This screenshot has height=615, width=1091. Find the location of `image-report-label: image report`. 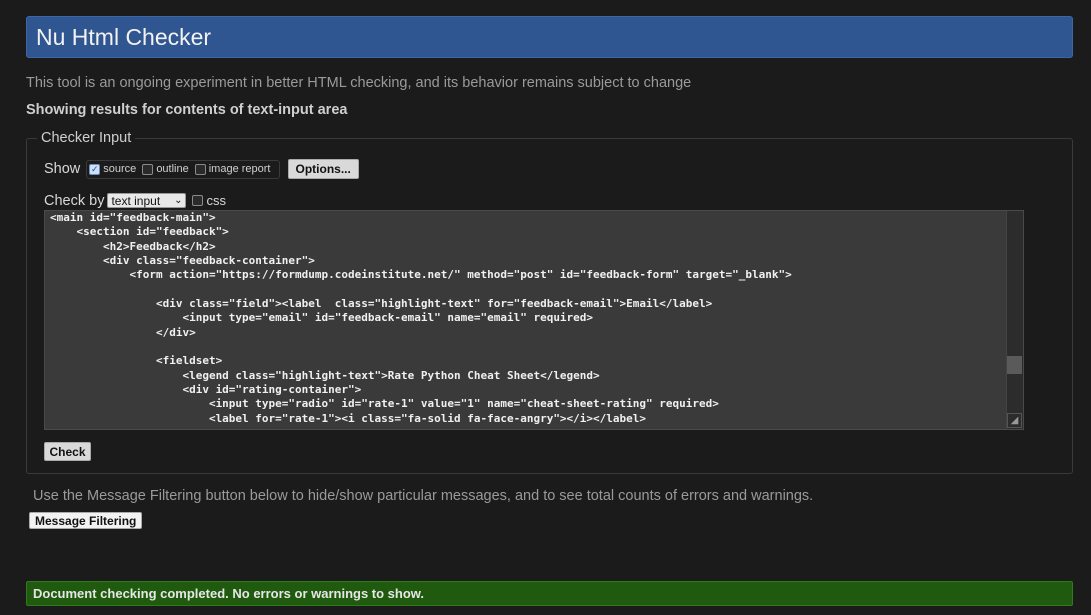

image-report-label: image report is located at coordinates (239, 169).